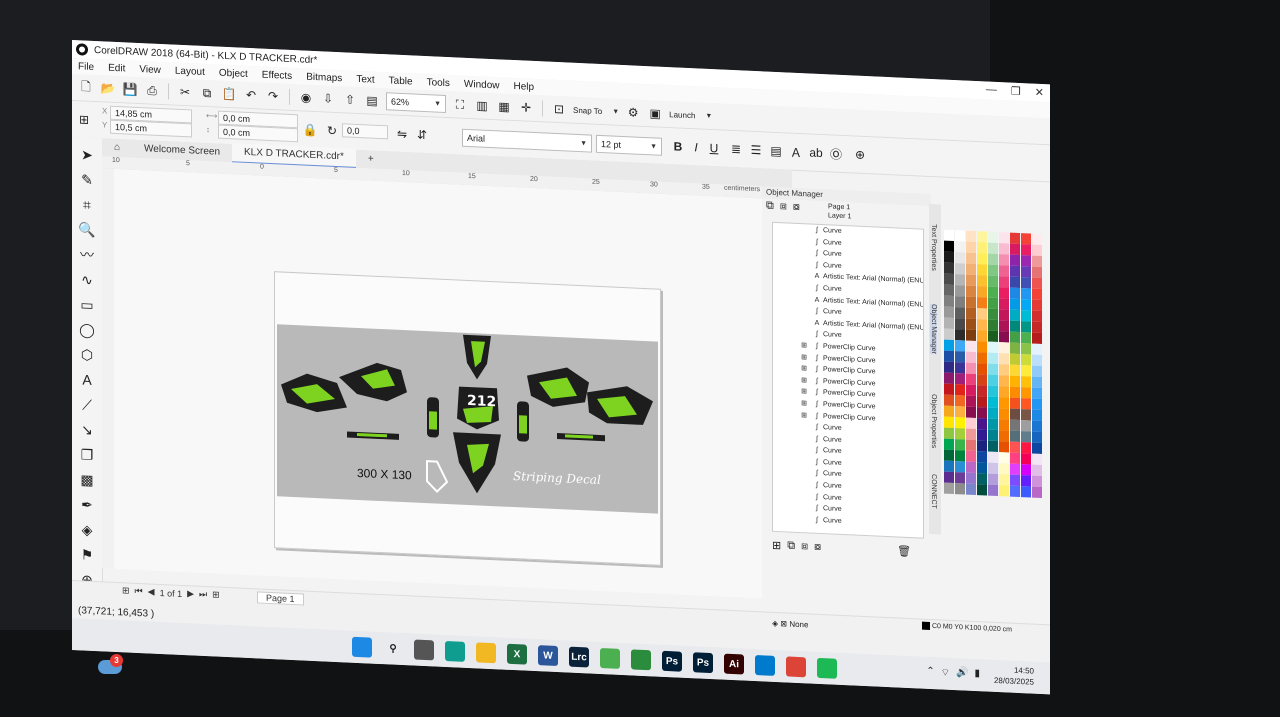 Image resolution: width=1280 pixels, height=717 pixels. I want to click on illustrator-icon: Ai, so click(734, 664).